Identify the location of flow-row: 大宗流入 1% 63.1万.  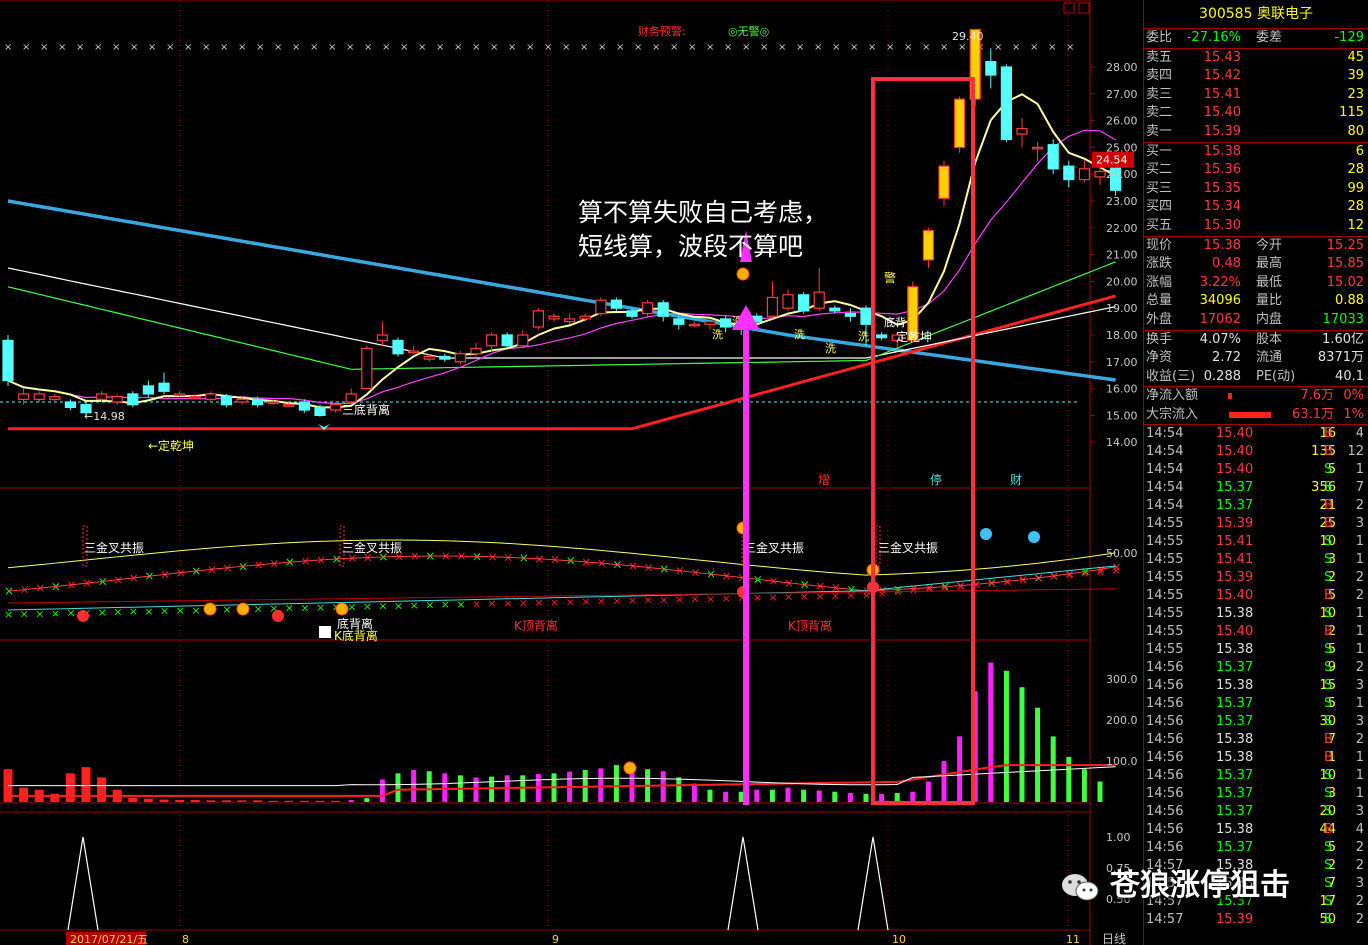
(1256, 415).